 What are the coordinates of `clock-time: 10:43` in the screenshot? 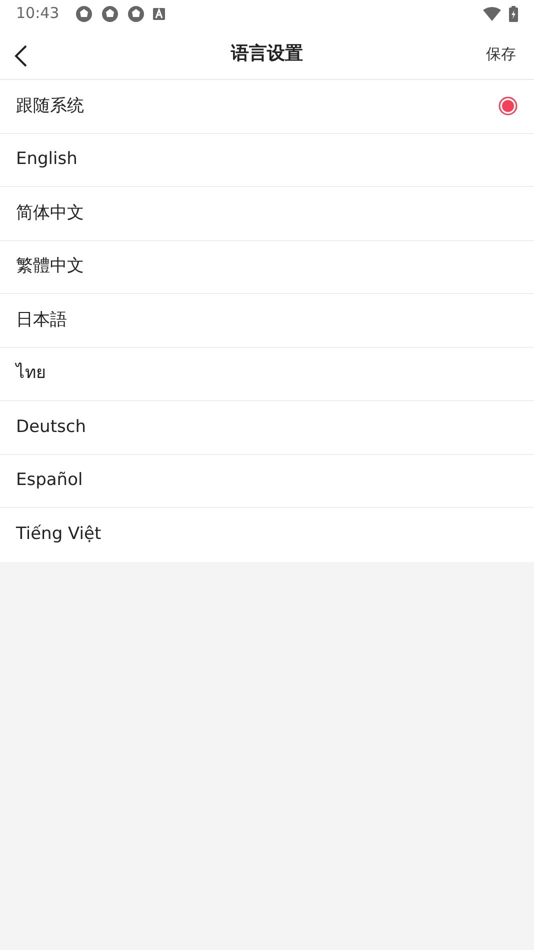 It's located at (38, 13).